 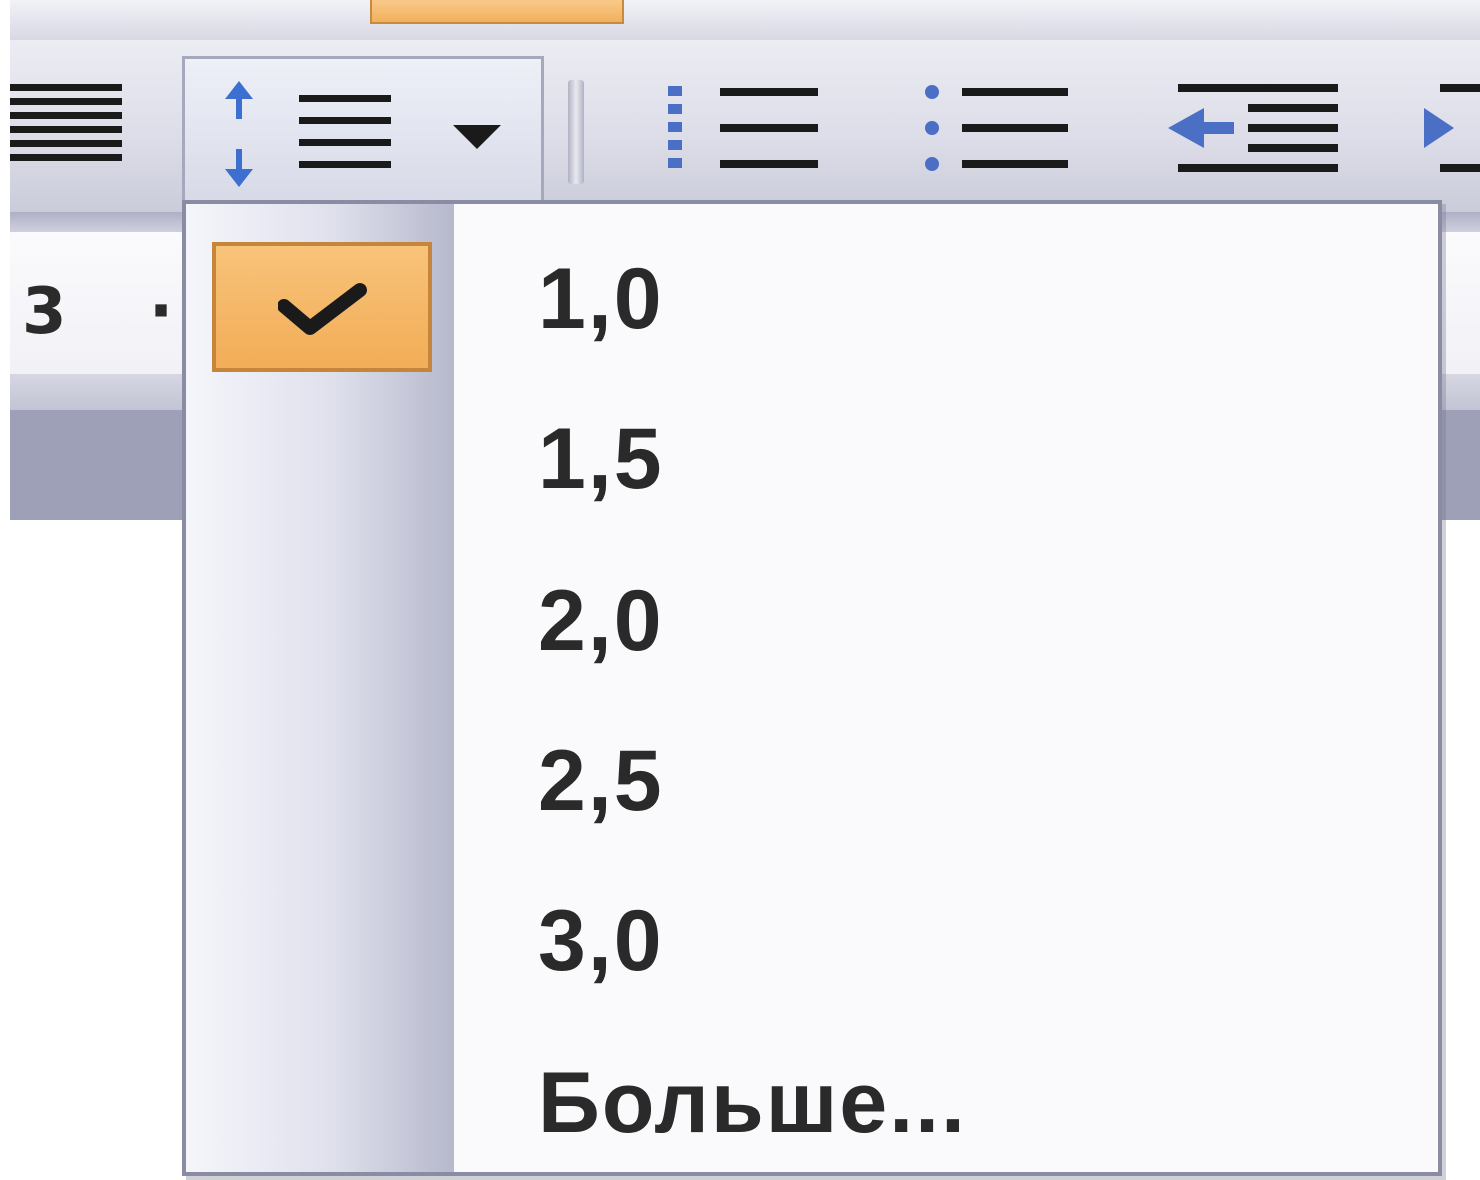 What do you see at coordinates (812, 778) in the screenshot?
I see `menu-item-2-5: 2,5` at bounding box center [812, 778].